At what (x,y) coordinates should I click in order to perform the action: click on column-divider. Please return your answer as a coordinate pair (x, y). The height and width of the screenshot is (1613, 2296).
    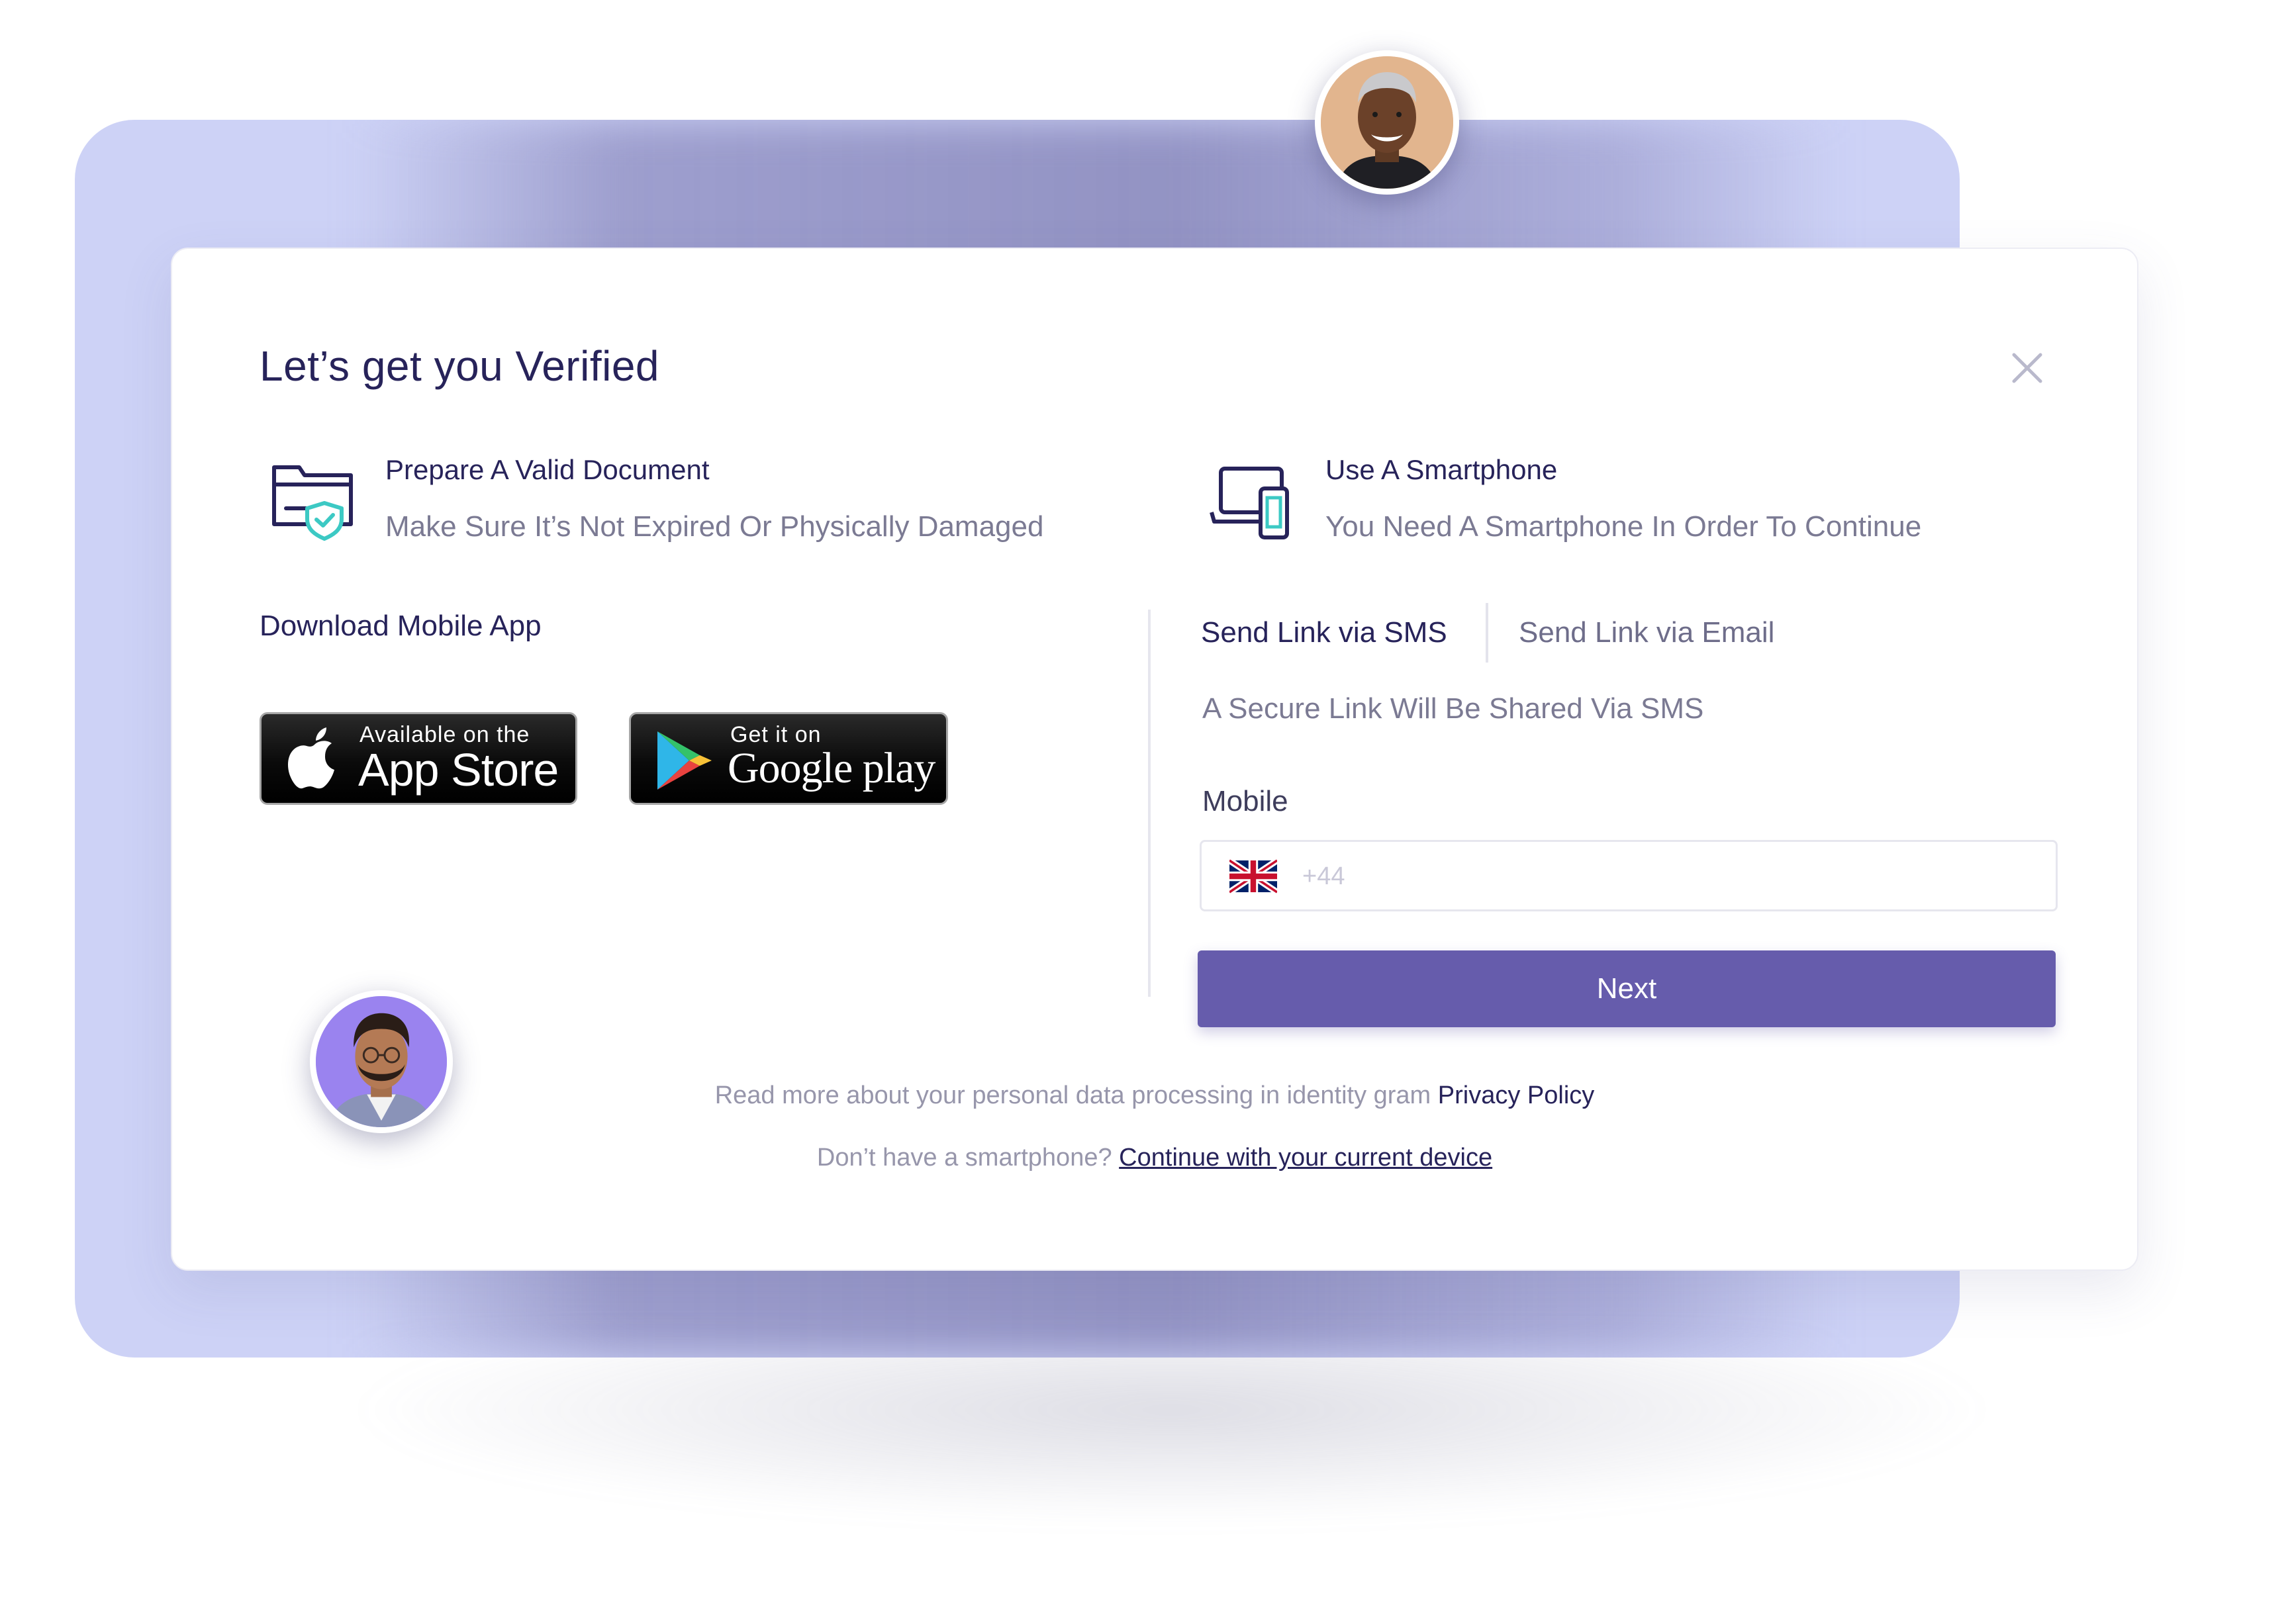
    Looking at the image, I should click on (1149, 803).